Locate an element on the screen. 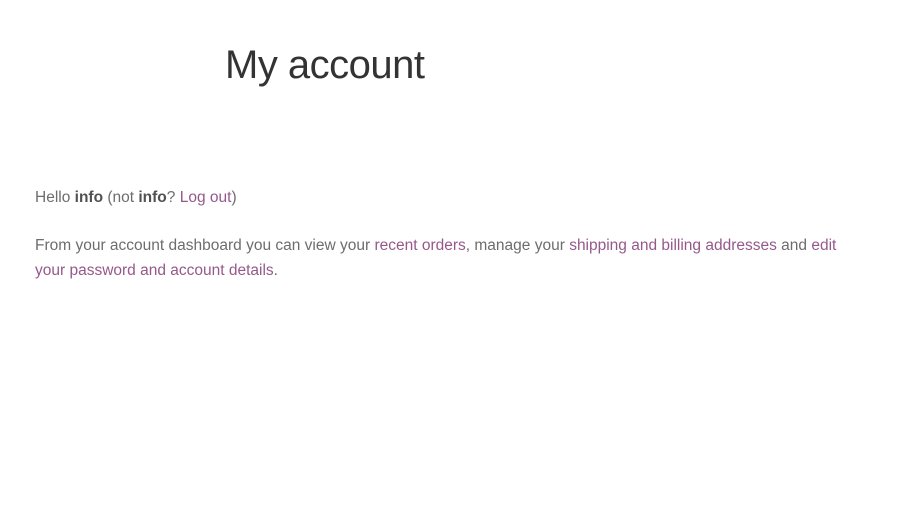 This screenshot has height=514, width=917. dashboard-end-text: . is located at coordinates (275, 270).